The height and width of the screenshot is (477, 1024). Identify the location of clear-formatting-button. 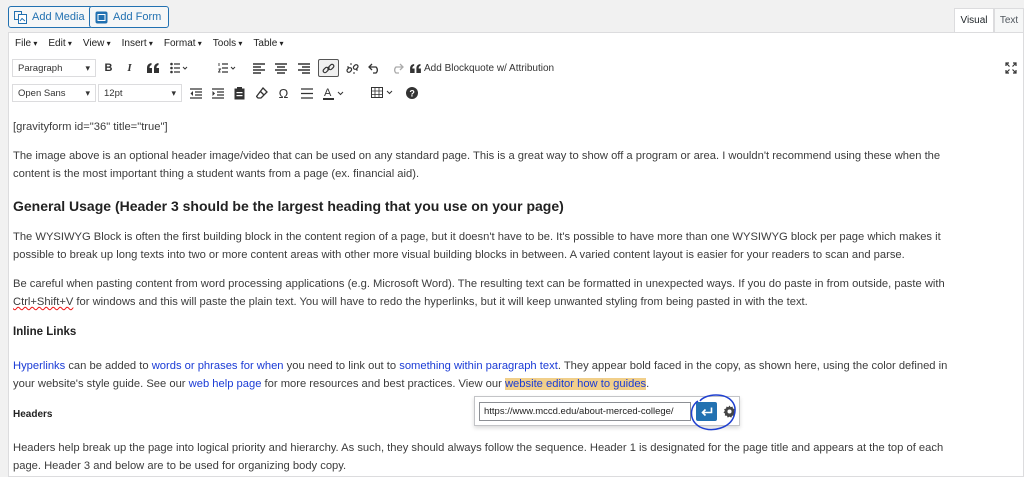
(261, 93).